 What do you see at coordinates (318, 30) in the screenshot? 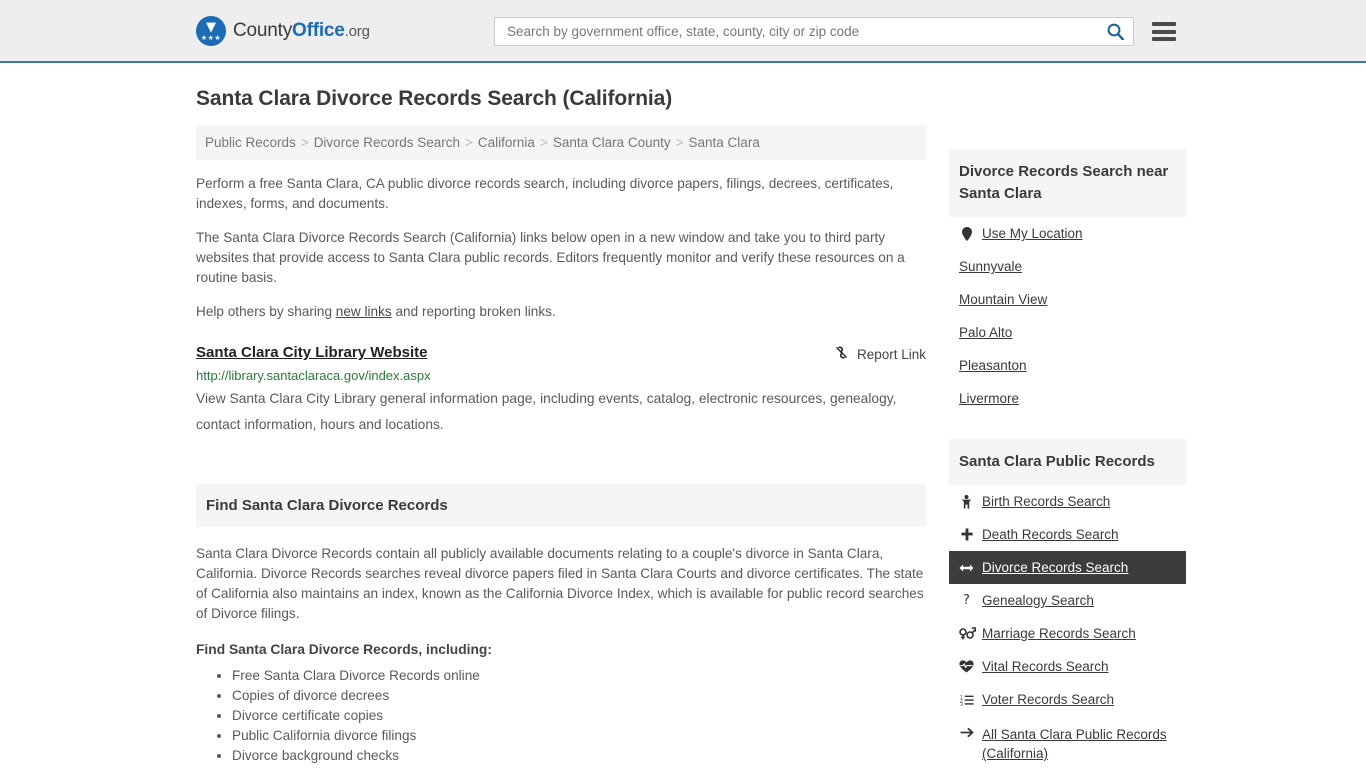
I see `logo-text-office: Office` at bounding box center [318, 30].